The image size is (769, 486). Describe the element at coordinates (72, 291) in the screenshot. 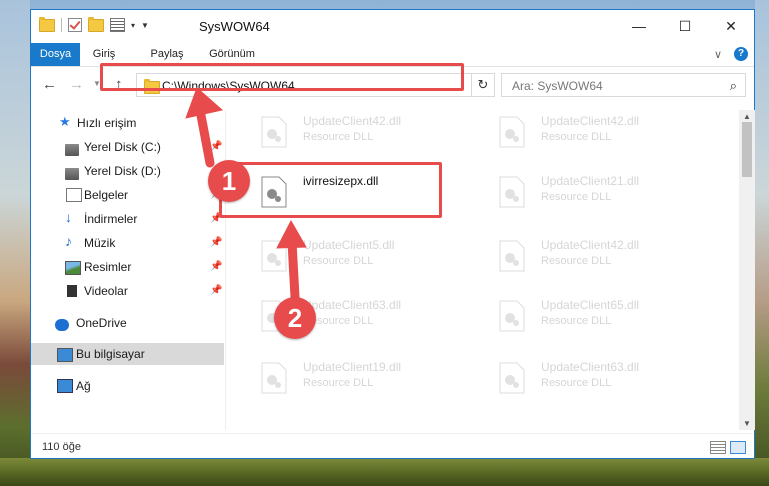

I see `videos-icon` at that location.